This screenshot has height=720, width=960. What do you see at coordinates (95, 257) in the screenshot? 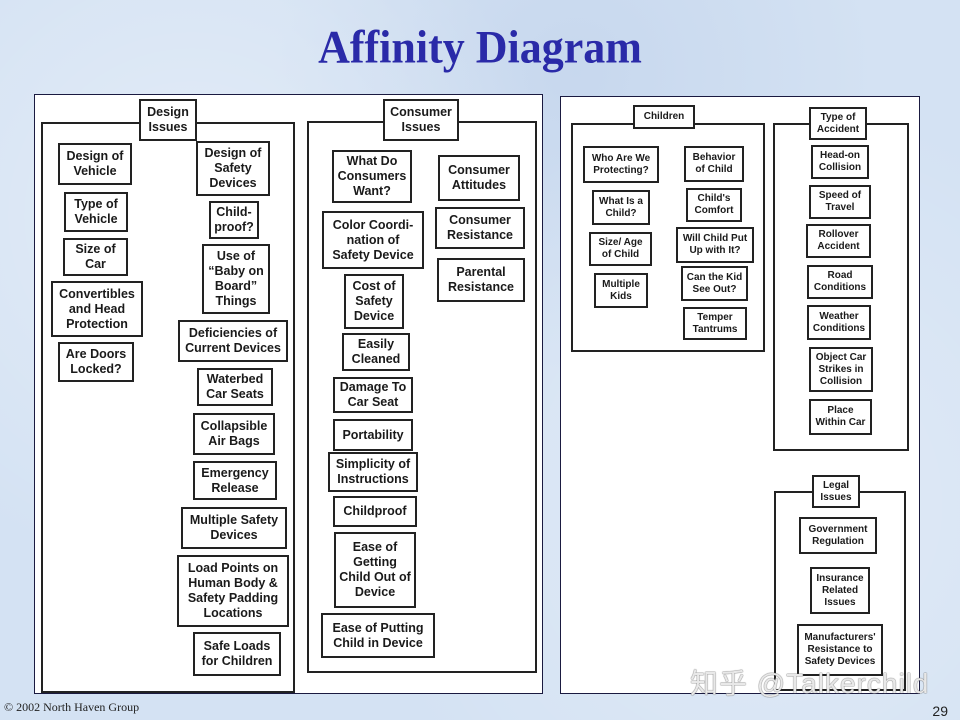
I see `affinity-card: Size of Car` at bounding box center [95, 257].